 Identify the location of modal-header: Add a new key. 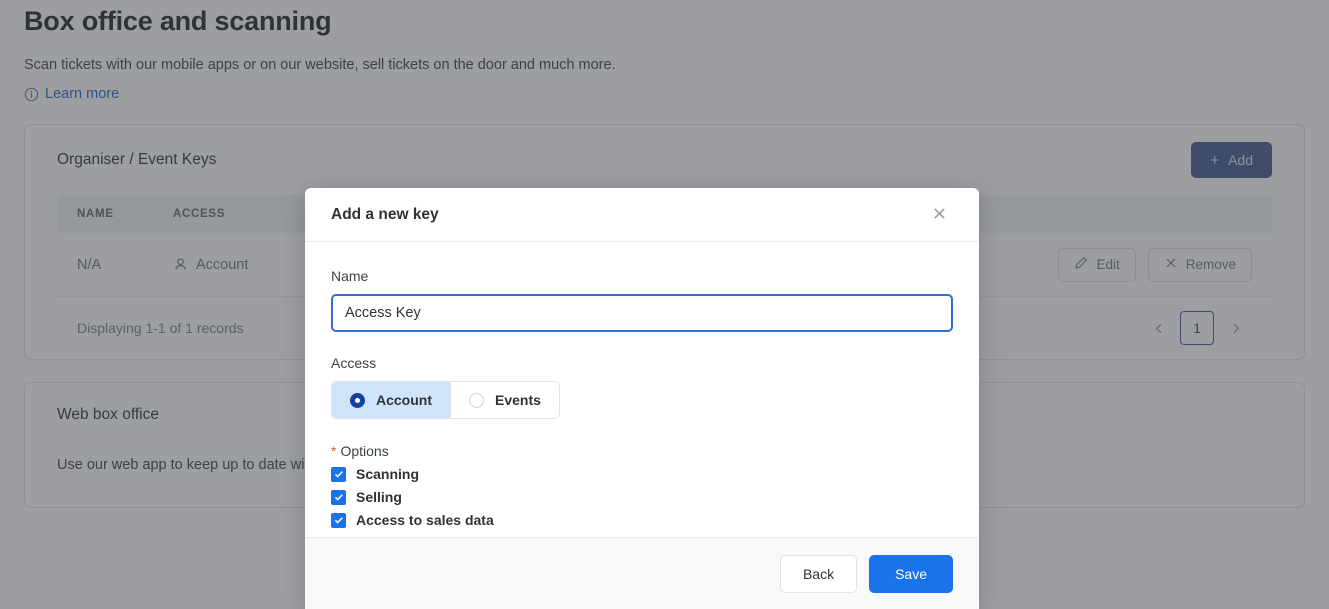
(642, 215).